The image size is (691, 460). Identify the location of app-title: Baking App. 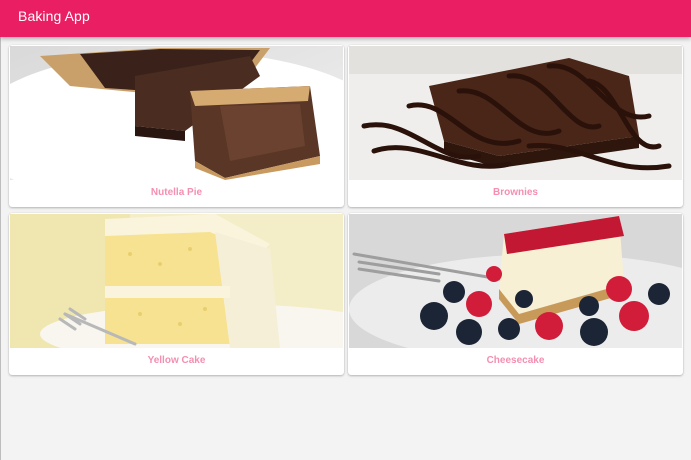
(54, 16).